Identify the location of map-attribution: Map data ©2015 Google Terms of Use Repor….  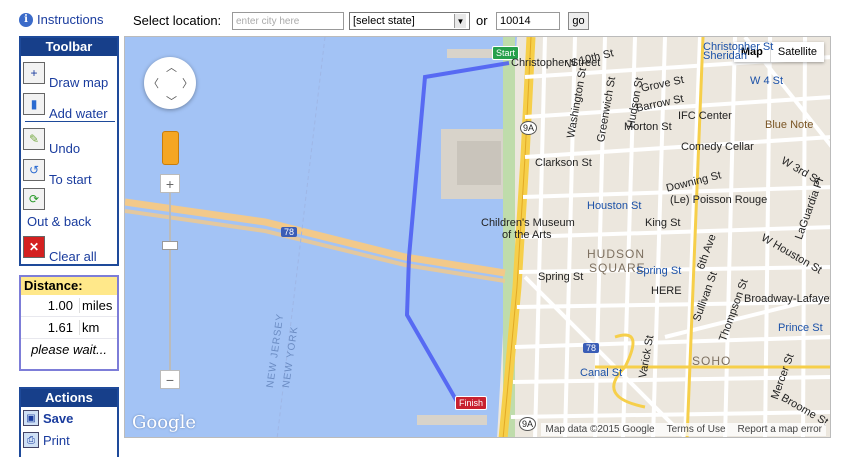
(683, 429).